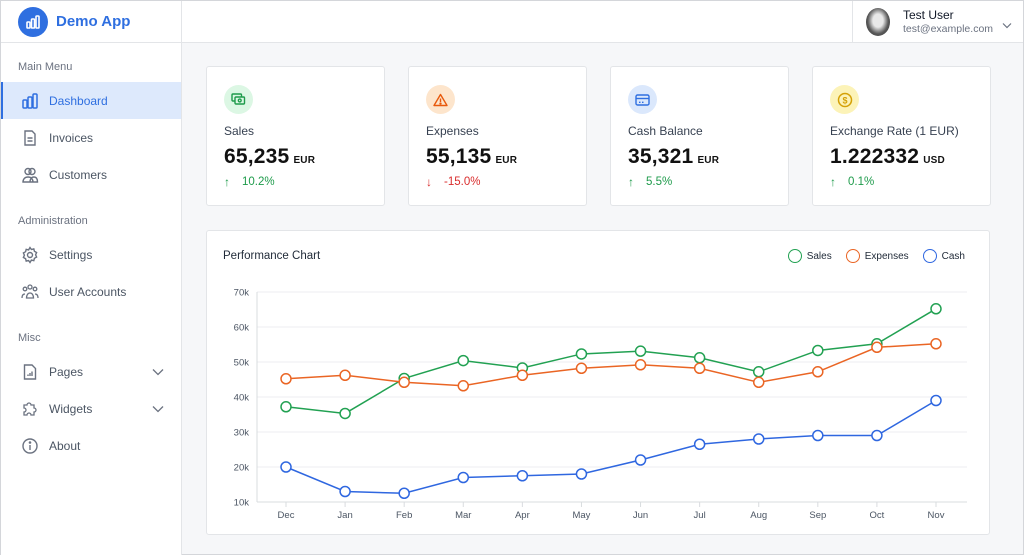 The image size is (1024, 555). What do you see at coordinates (936, 515) in the screenshot?
I see `x-tick-label: Nov` at bounding box center [936, 515].